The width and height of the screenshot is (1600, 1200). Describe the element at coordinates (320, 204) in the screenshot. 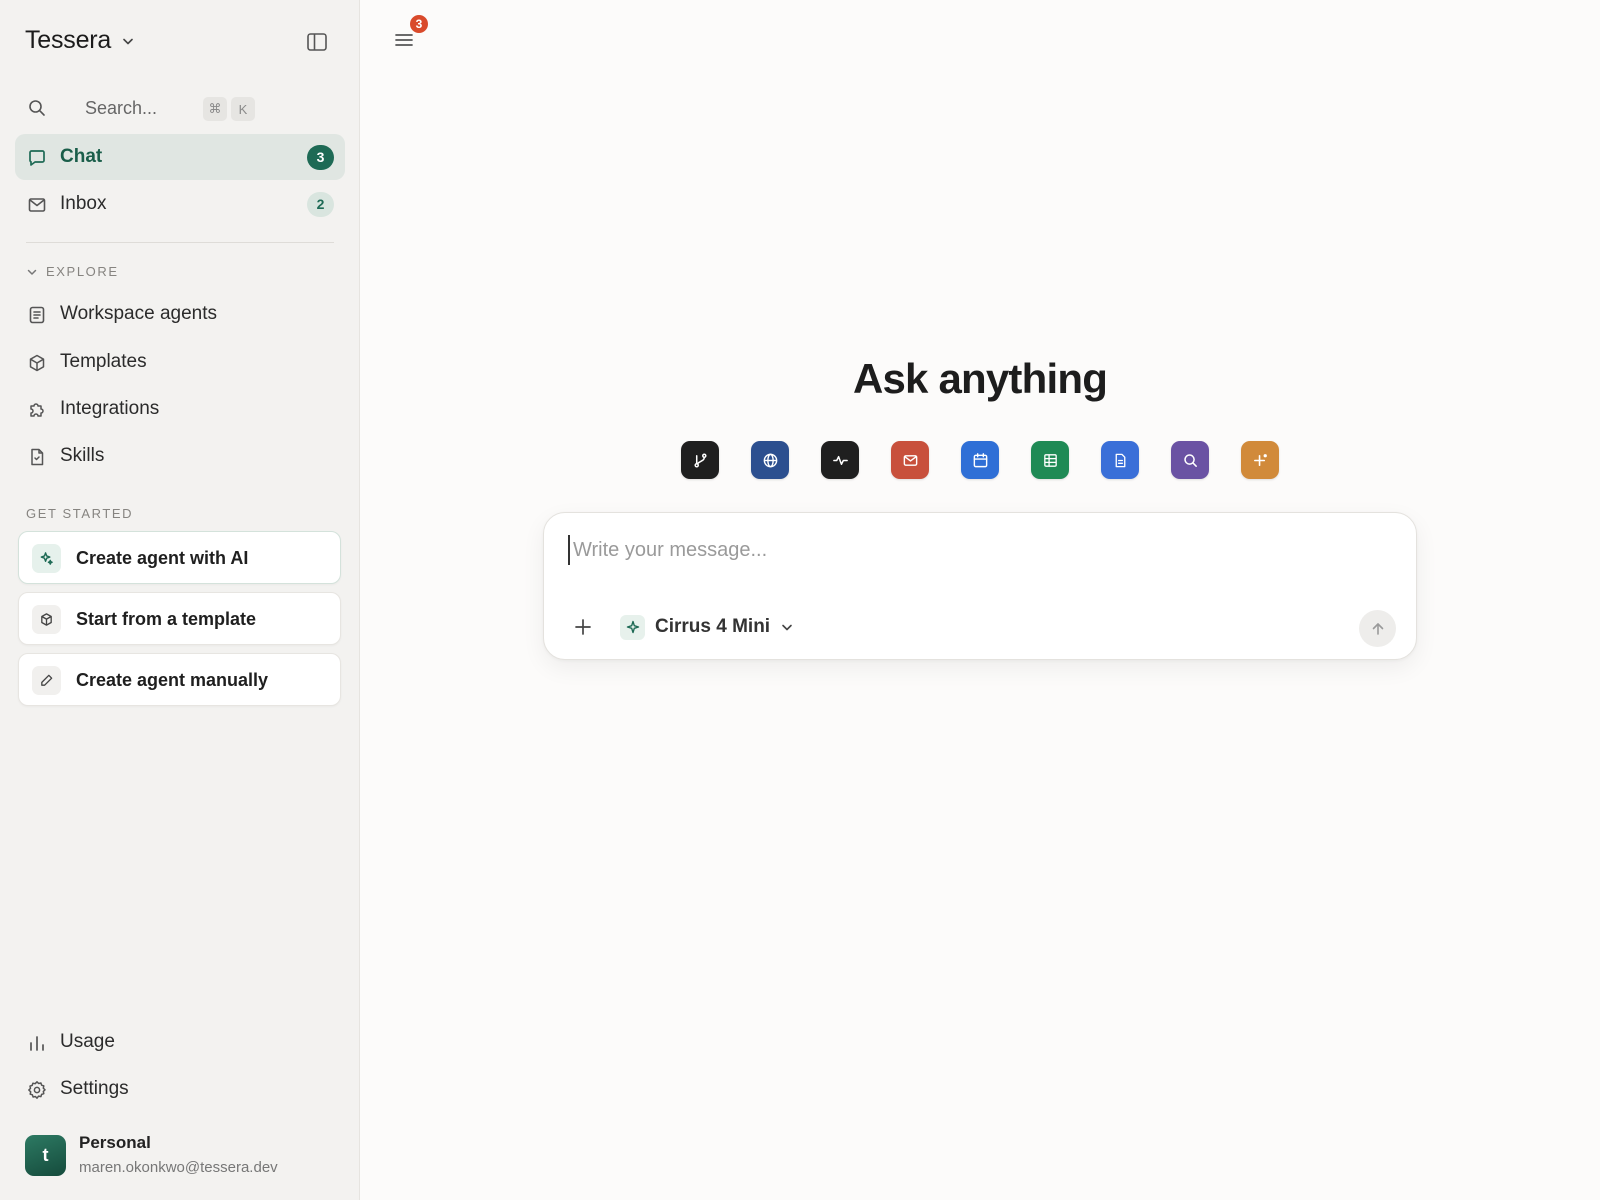

I see `inbox-count-badge: 2` at that location.